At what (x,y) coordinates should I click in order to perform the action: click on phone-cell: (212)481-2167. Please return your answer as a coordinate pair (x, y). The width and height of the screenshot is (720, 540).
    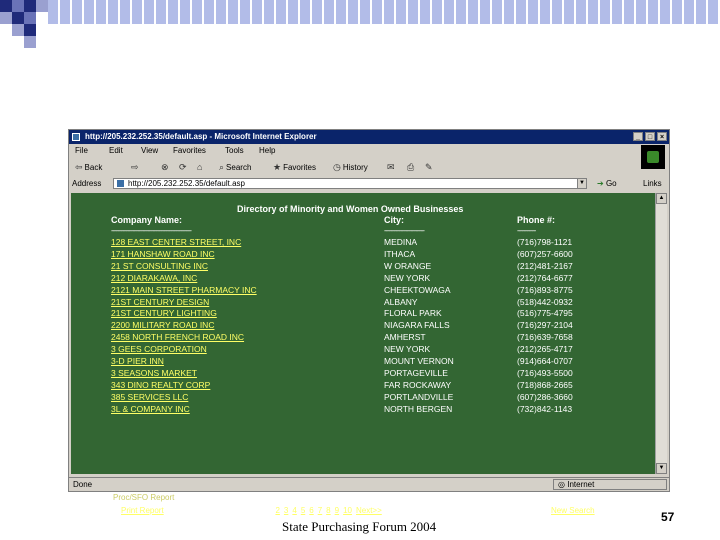
    Looking at the image, I should click on (545, 265).